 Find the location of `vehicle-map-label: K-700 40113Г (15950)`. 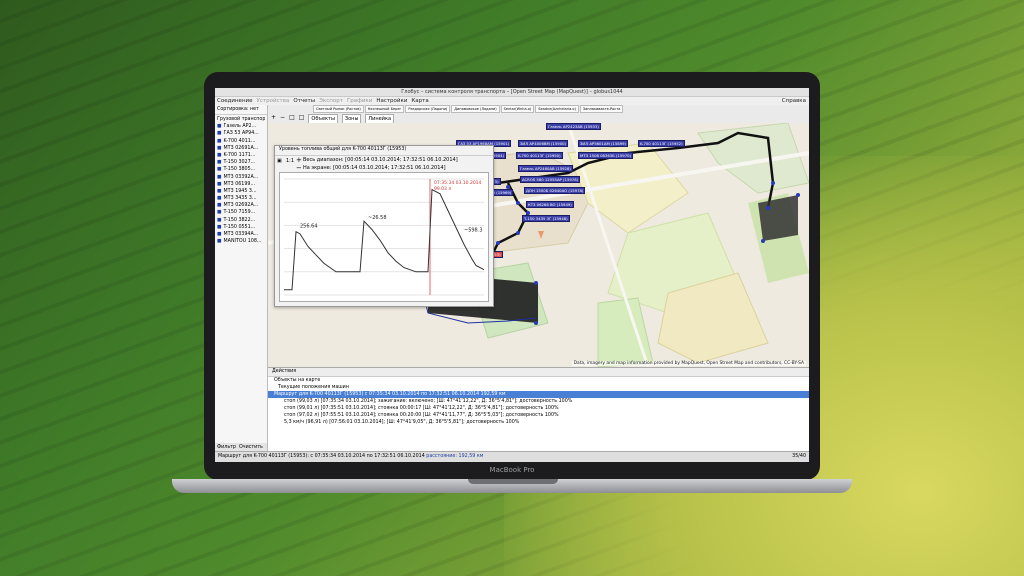

vehicle-map-label: K-700 40113Г (15950) is located at coordinates (539, 155).